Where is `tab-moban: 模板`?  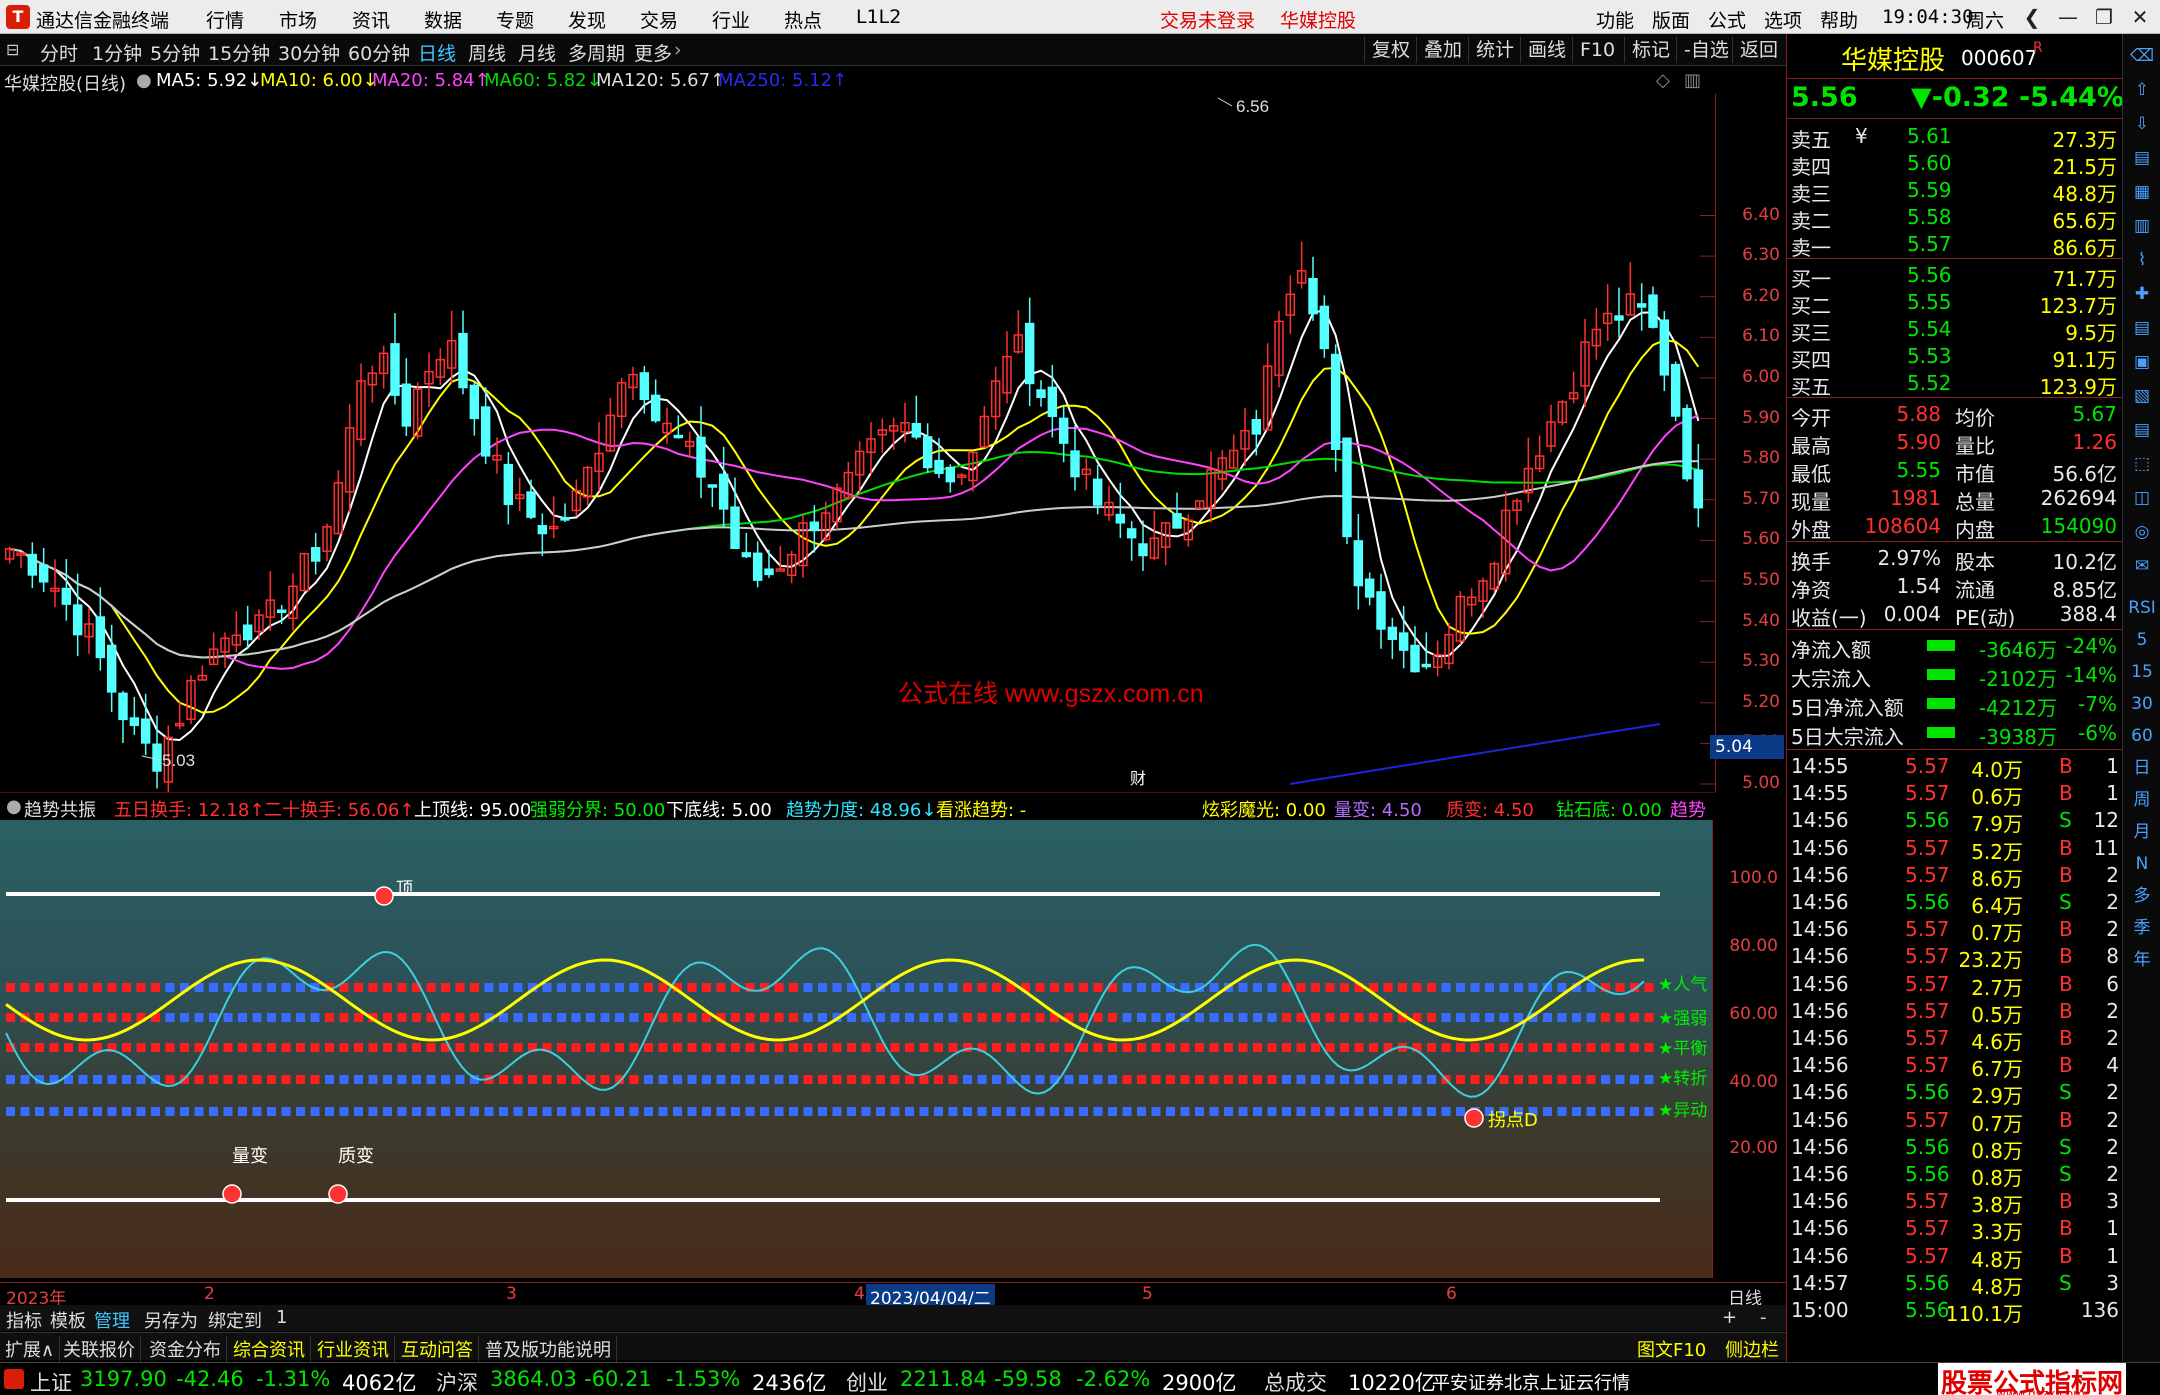
tab-moban: 模板 is located at coordinates (68, 1320).